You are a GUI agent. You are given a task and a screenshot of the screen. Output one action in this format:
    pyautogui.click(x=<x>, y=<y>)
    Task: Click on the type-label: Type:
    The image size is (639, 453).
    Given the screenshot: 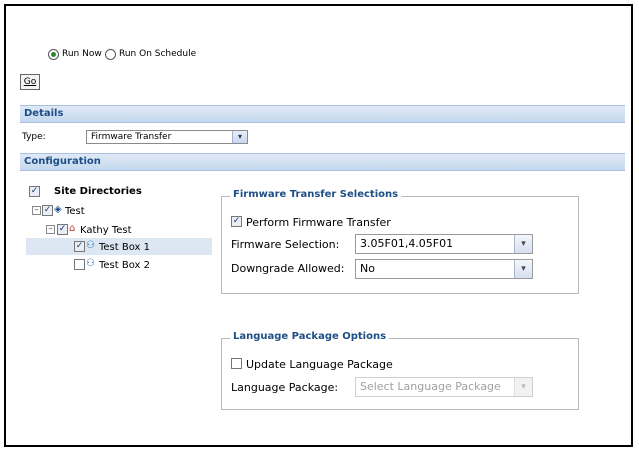 What is the action you would take?
    pyautogui.click(x=34, y=137)
    